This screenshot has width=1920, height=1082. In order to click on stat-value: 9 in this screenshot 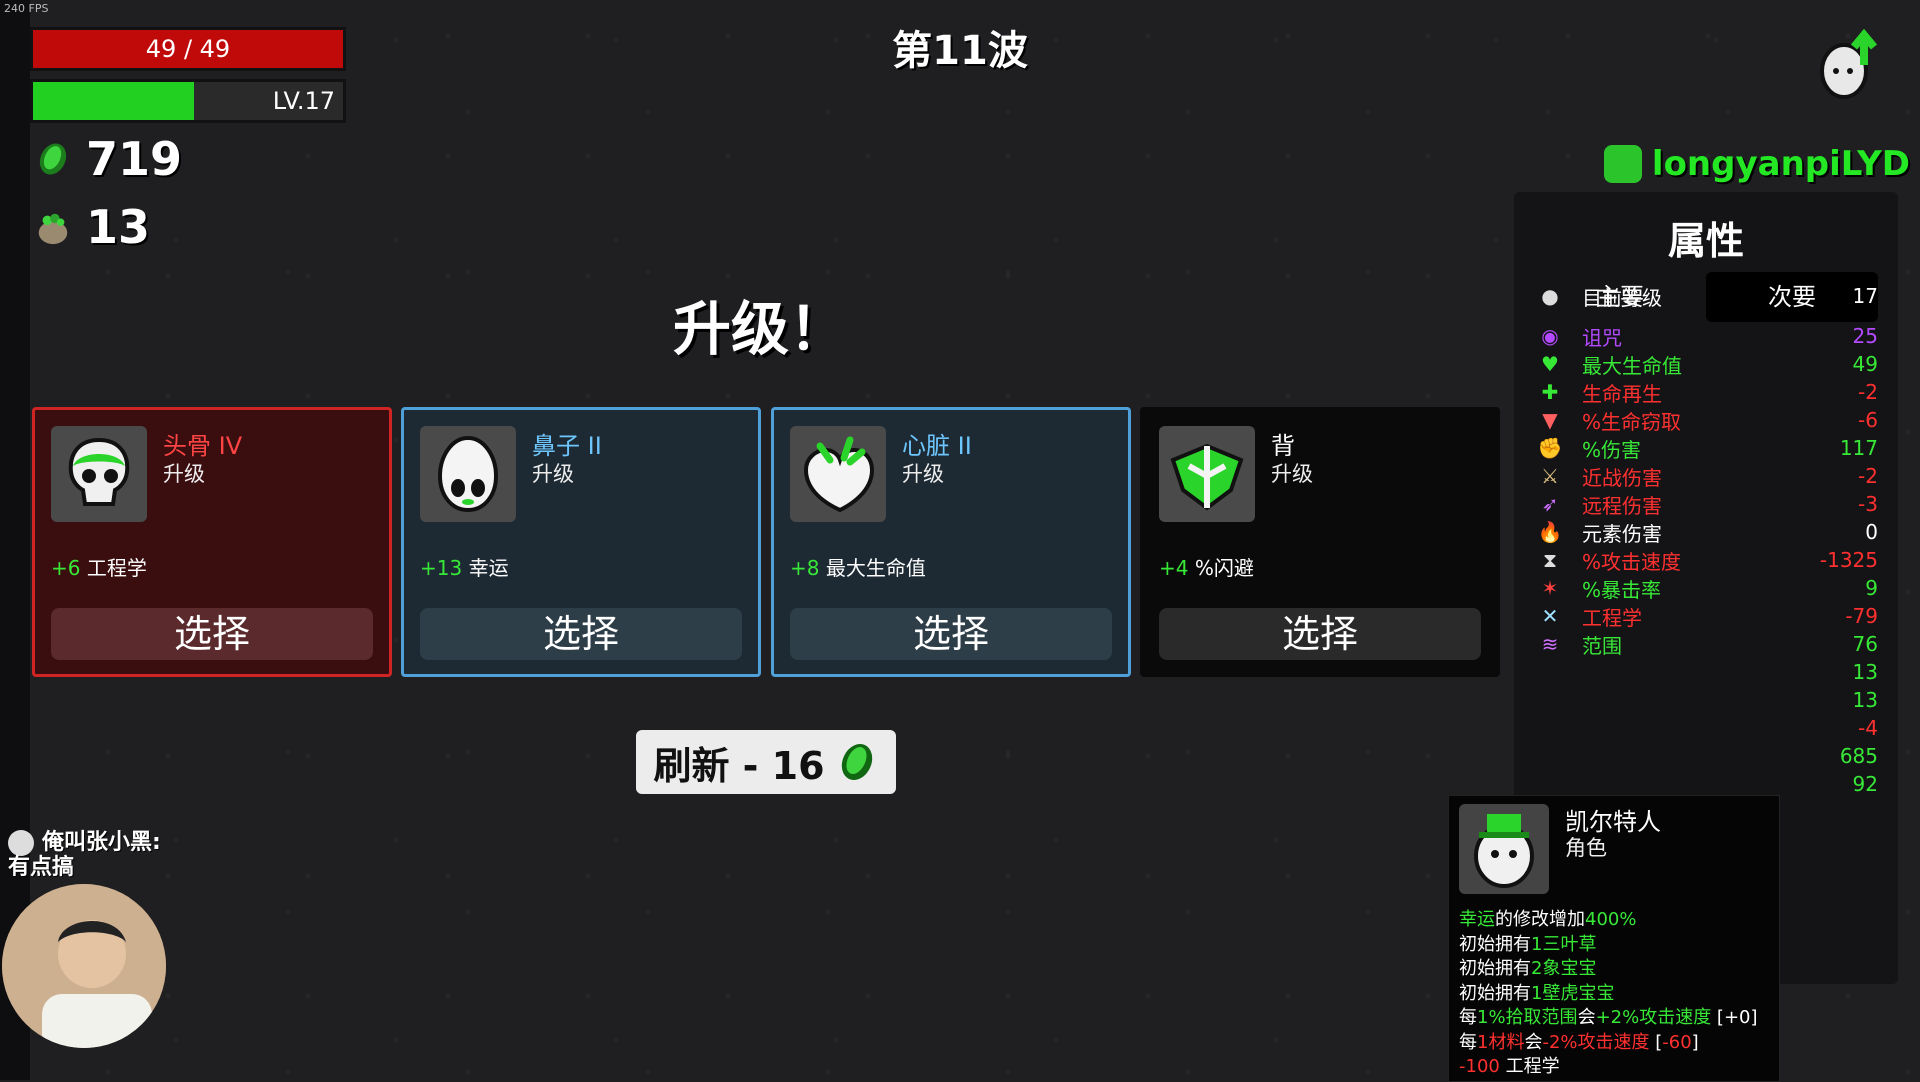, I will do `click(1871, 588)`.